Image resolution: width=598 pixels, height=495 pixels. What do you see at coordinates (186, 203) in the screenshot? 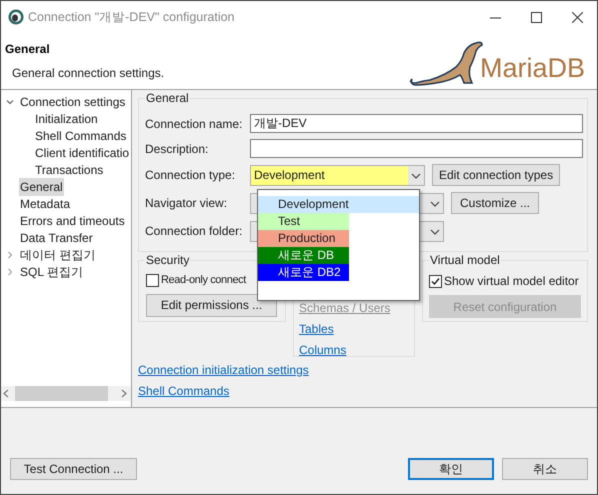
I see `field-label: Navigator view:` at bounding box center [186, 203].